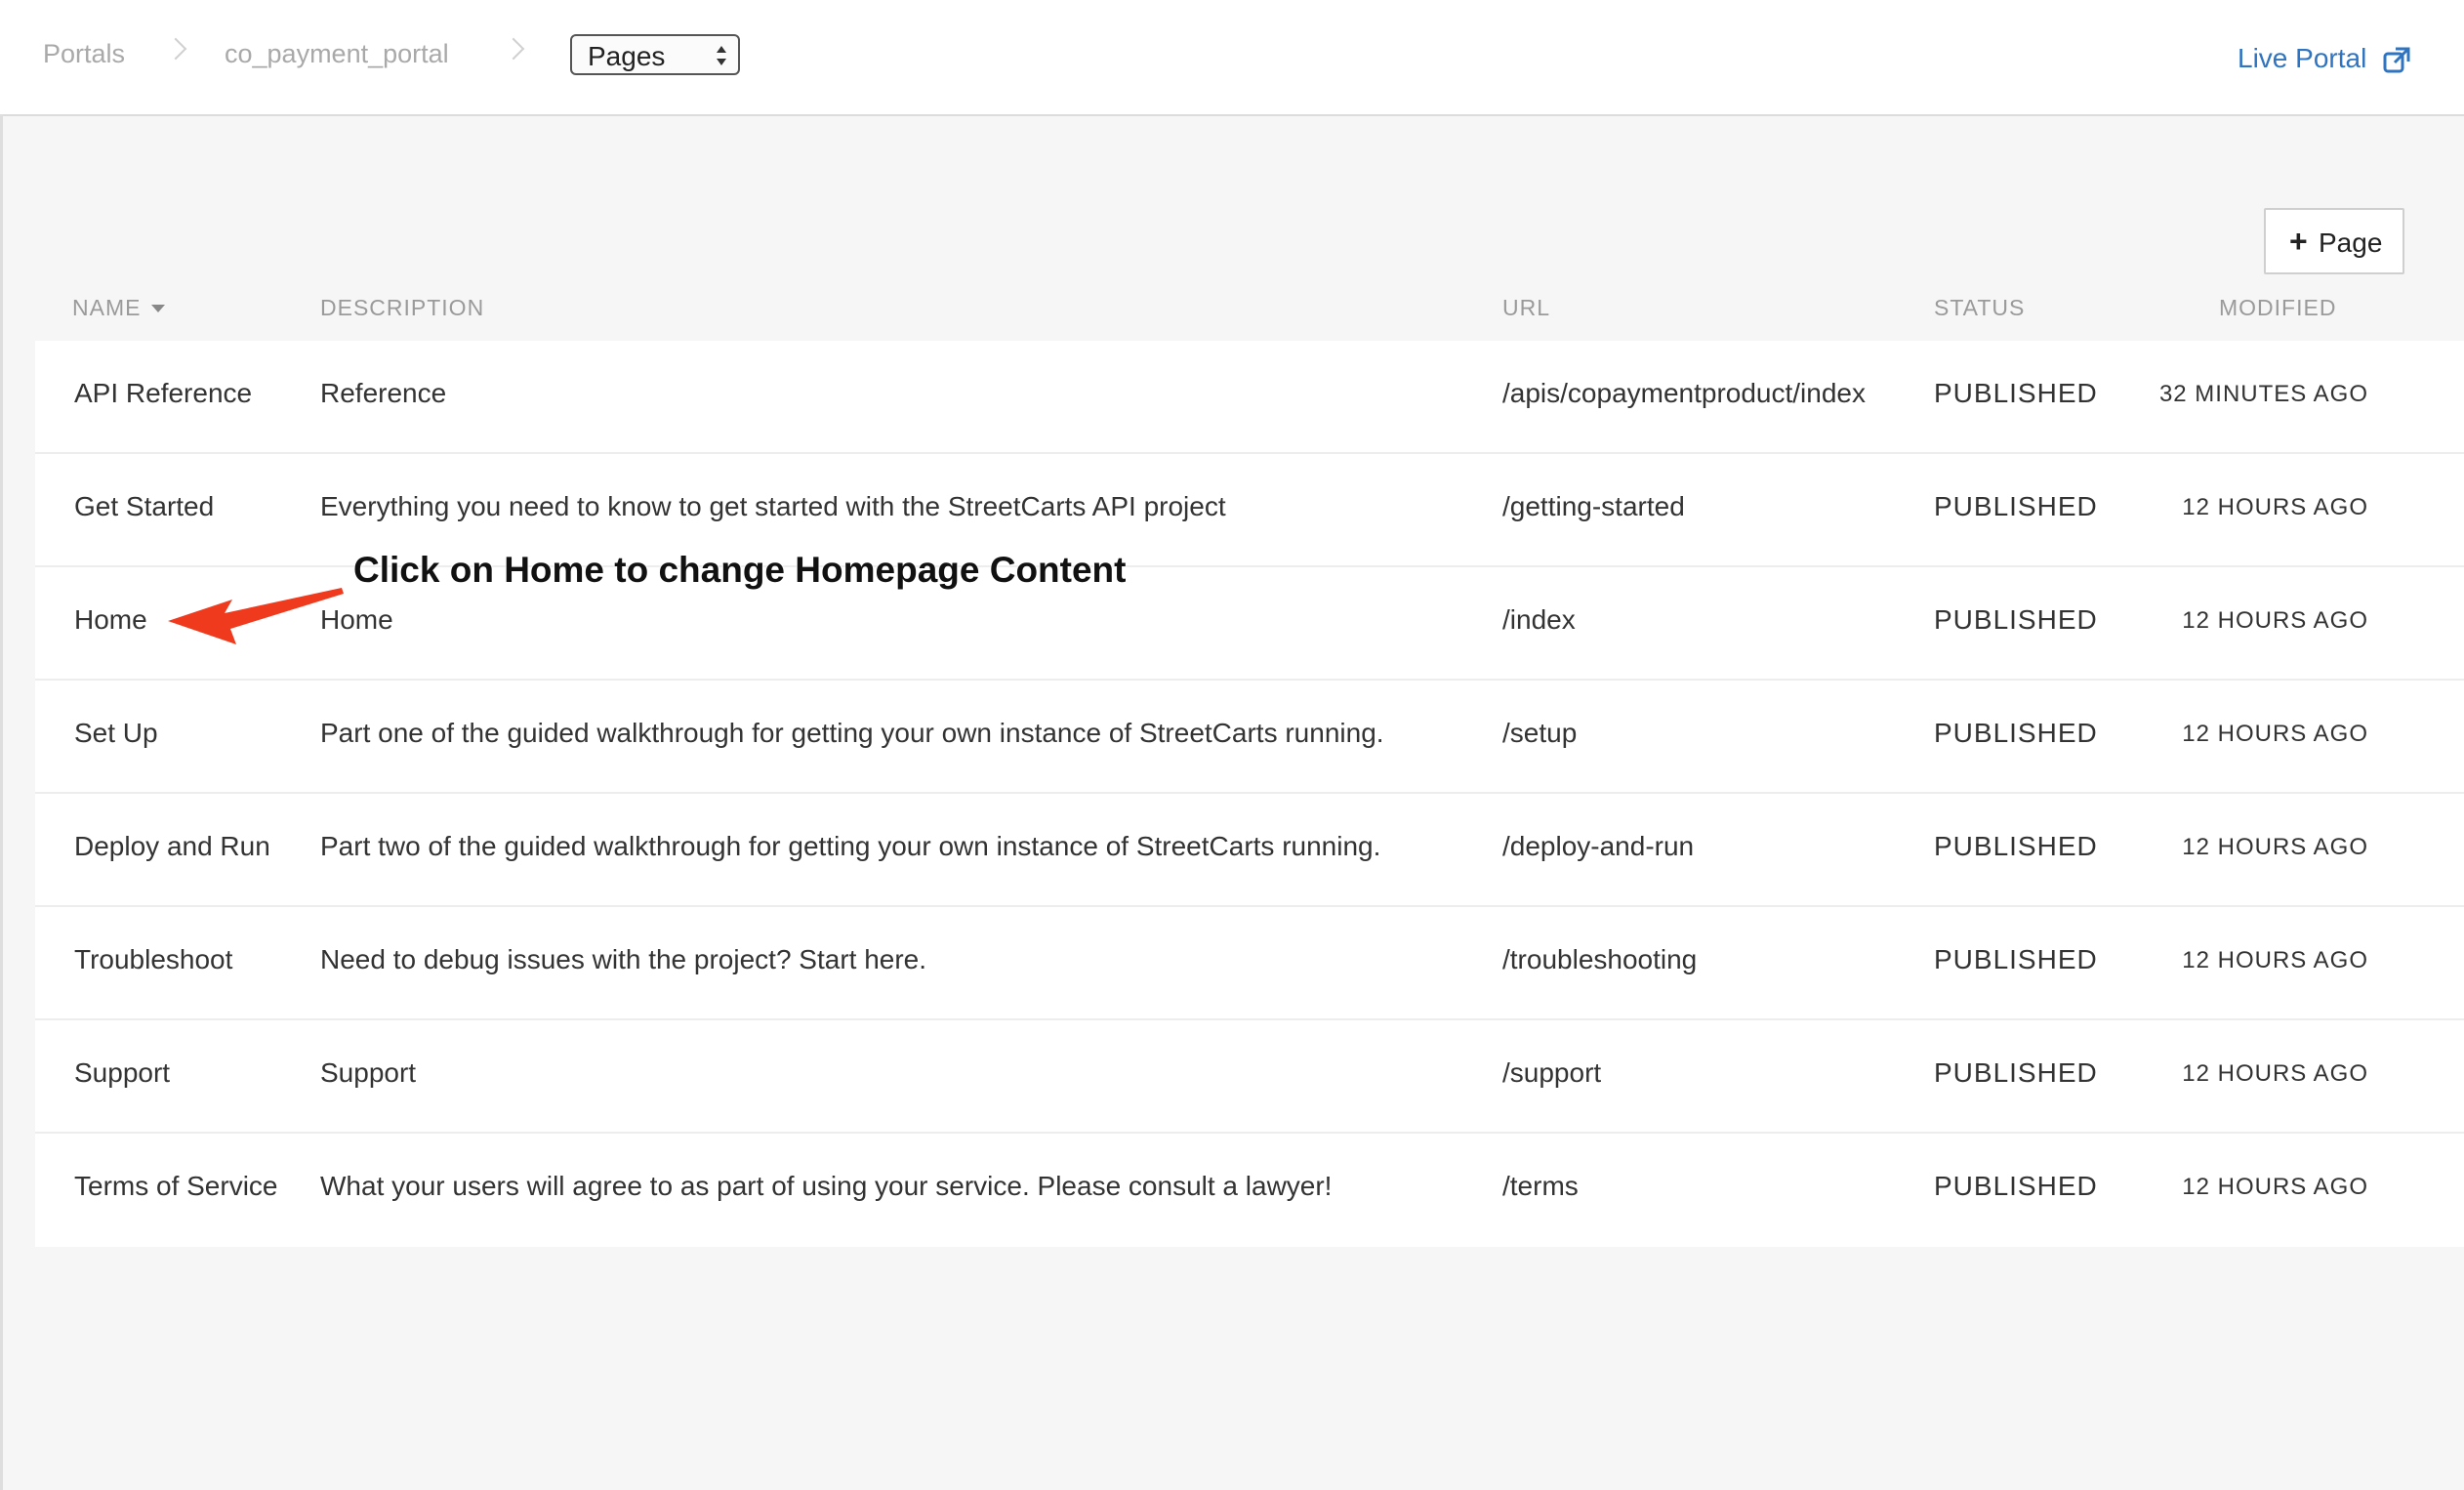 This screenshot has width=2464, height=1490. Describe the element at coordinates (1600, 959) in the screenshot. I see `page-url: /troubleshooting` at that location.